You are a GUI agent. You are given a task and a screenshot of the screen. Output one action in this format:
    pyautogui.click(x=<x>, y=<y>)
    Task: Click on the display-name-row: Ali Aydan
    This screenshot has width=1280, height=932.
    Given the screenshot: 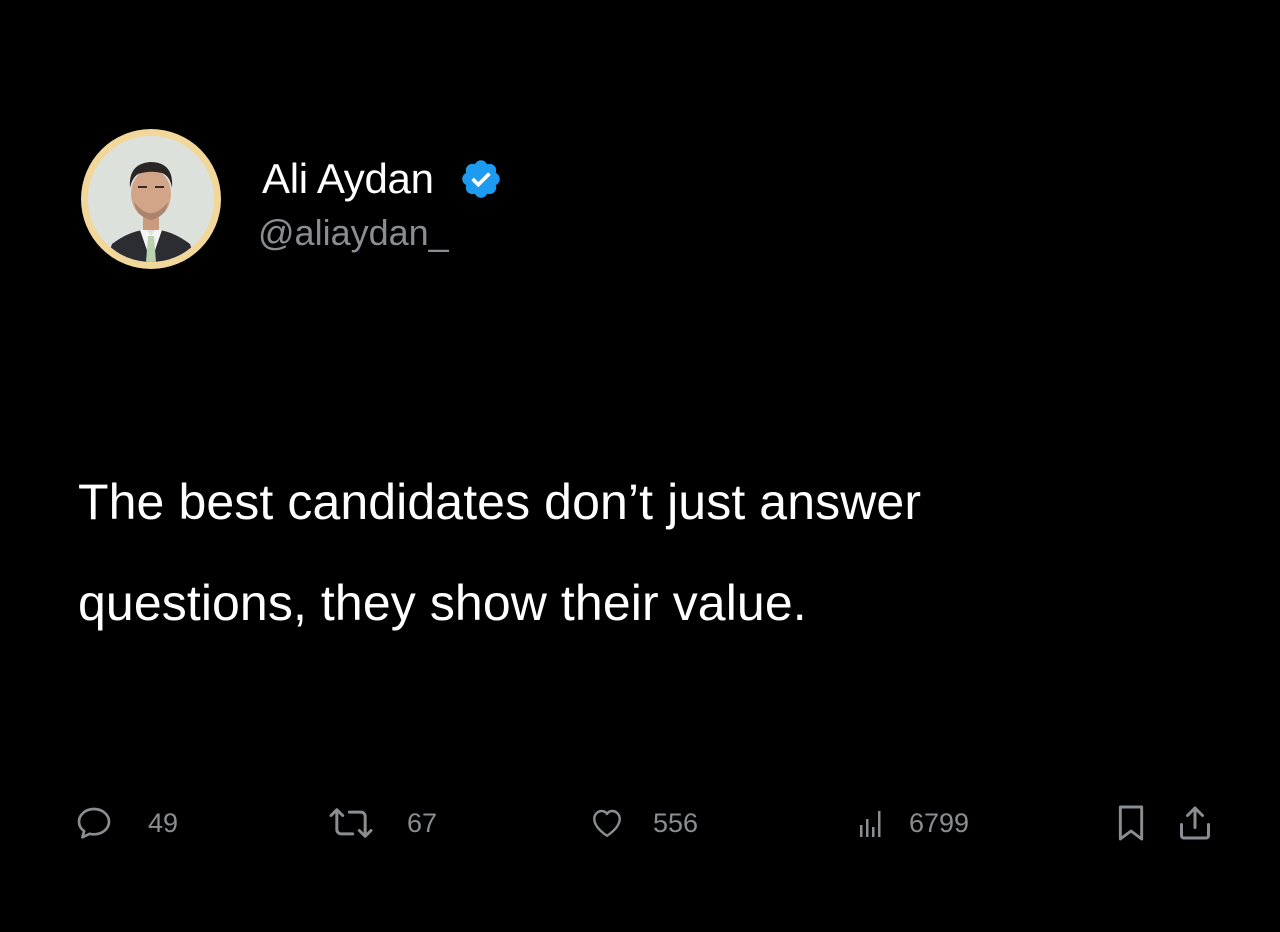 What is the action you would take?
    pyautogui.click(x=382, y=179)
    